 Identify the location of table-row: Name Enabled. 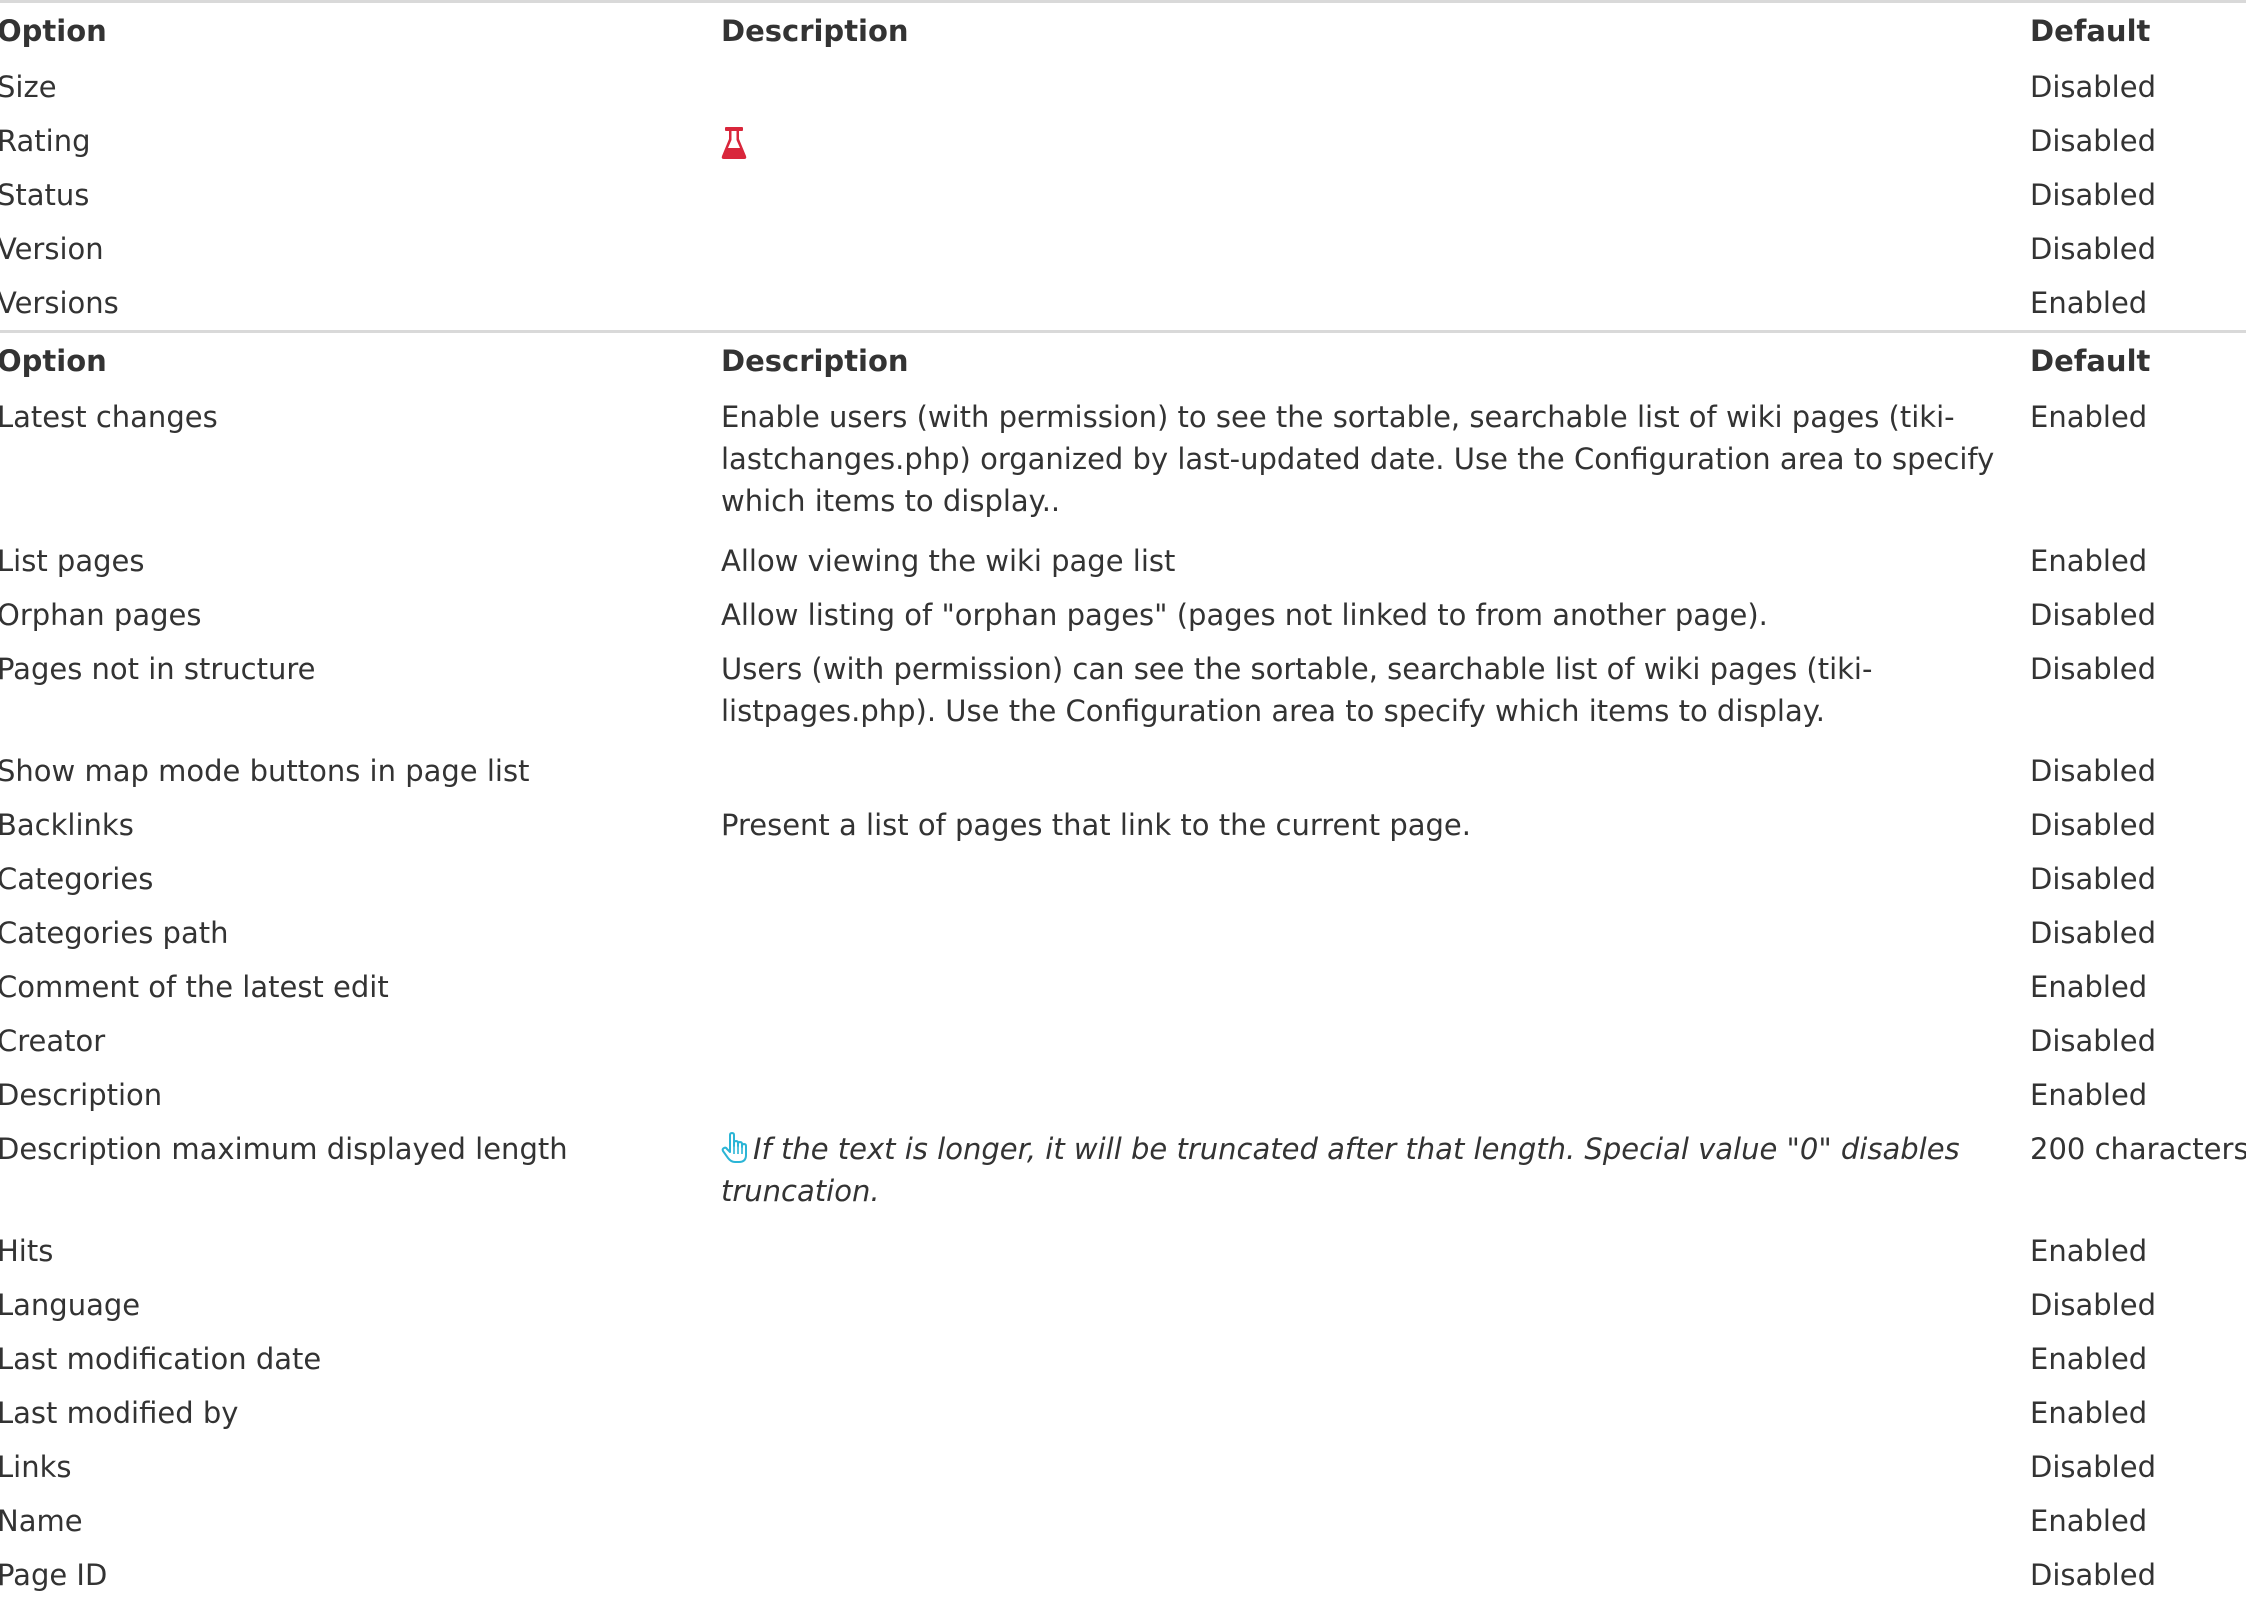
(1123, 1521).